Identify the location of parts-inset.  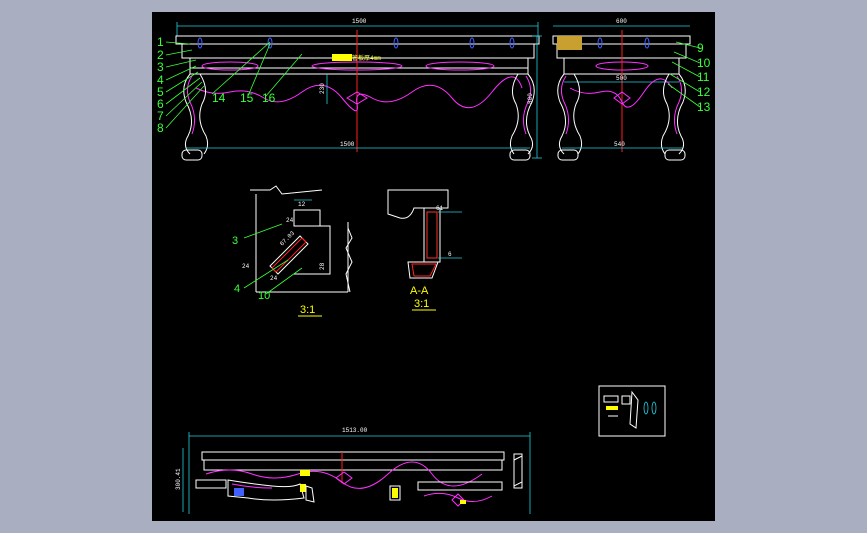
(632, 411).